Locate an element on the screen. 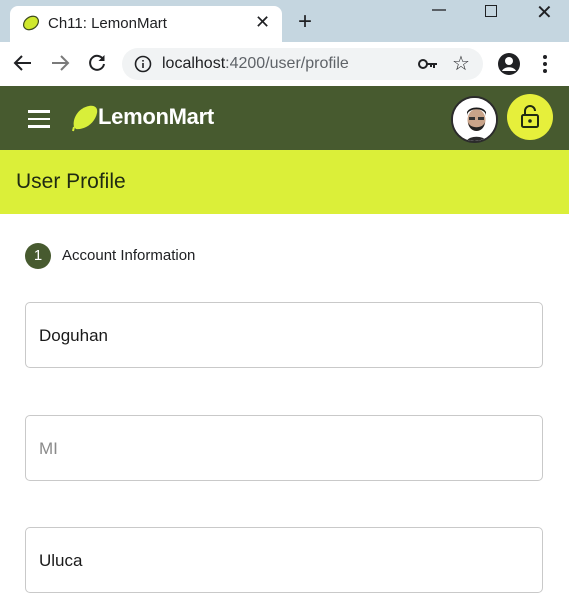  avatar-image is located at coordinates (474, 119).